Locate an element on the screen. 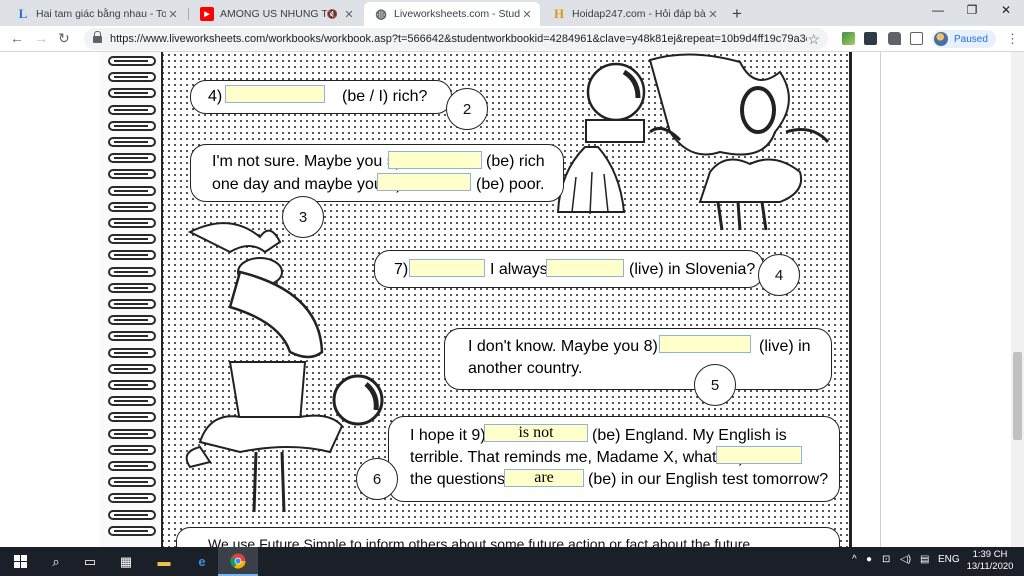 The image size is (1024, 576). reload-icon: ↻ is located at coordinates (64, 38).